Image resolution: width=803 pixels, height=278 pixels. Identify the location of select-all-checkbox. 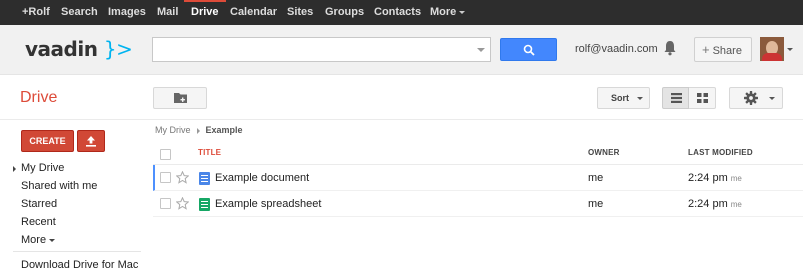
(165, 154).